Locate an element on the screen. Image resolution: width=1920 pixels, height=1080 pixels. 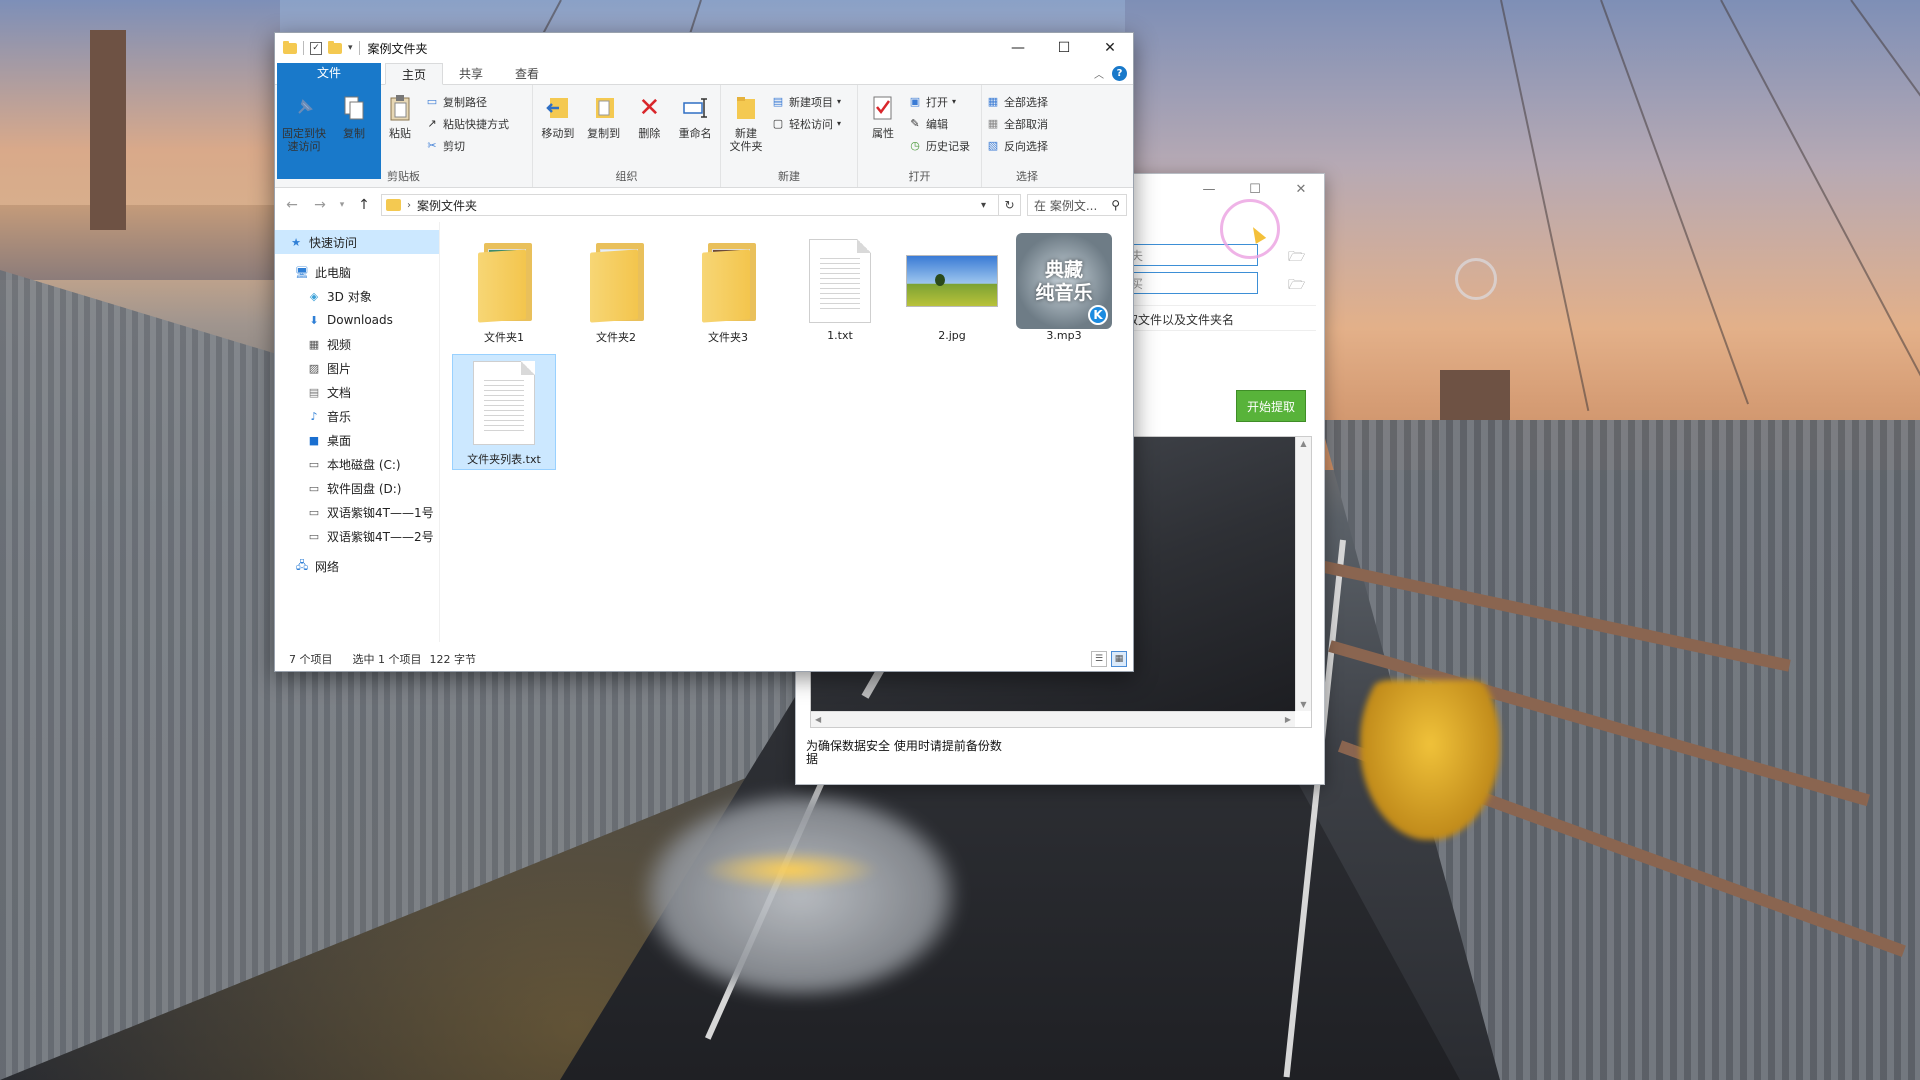
backup-notice: 为确保数据安全 使用时请提前备份数 据 is located at coordinates (904, 752).